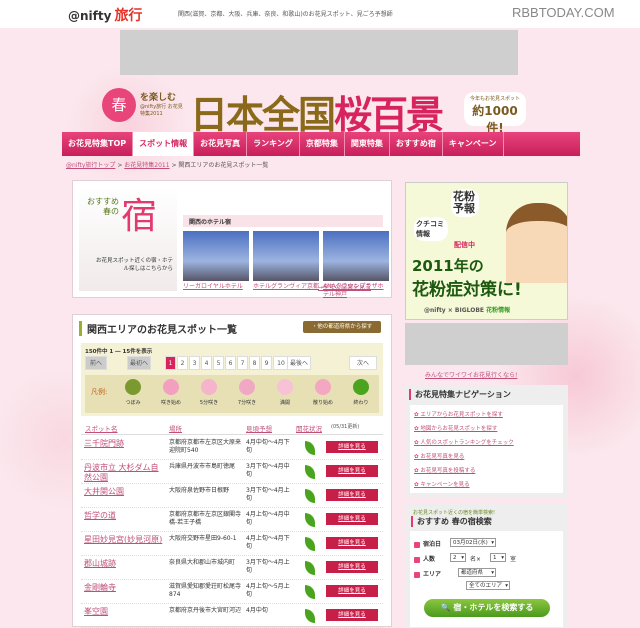 This screenshot has width=640, height=628. Describe the element at coordinates (103, 206) in the screenshot. I see `rec-label: おすすめ春の` at that location.